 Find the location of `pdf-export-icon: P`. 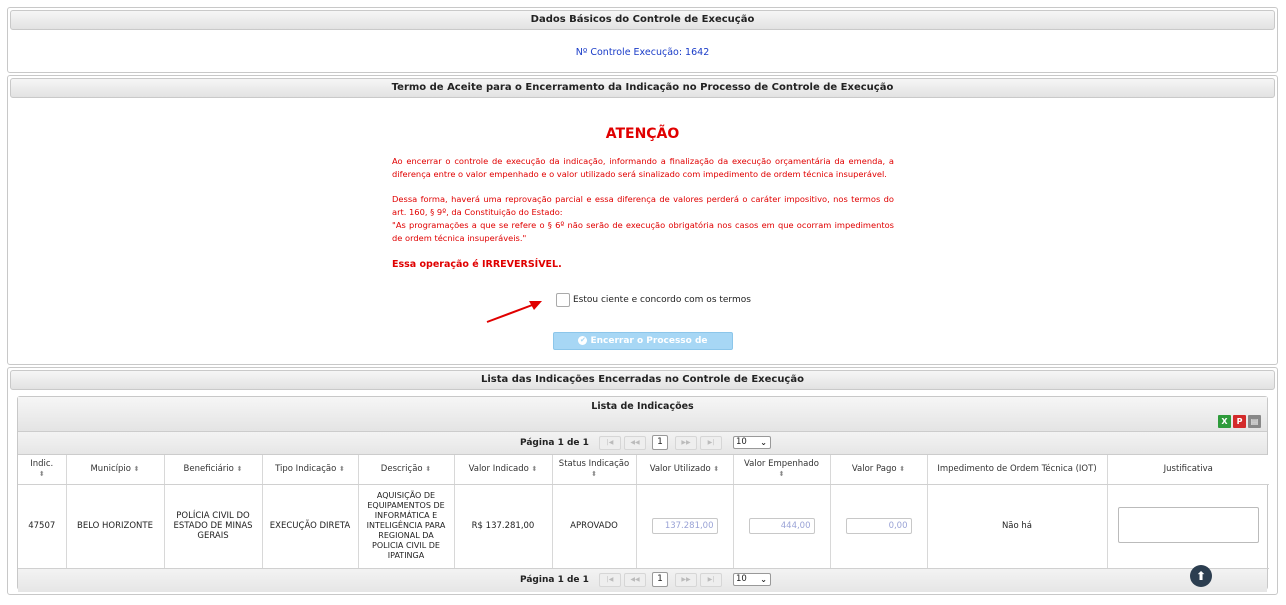

pdf-export-icon: P is located at coordinates (1239, 421).